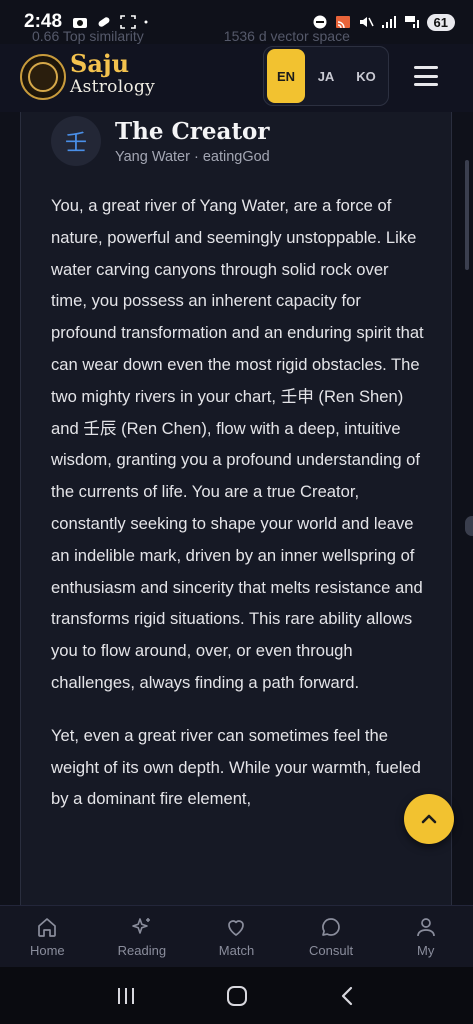 This screenshot has height=1024, width=473. I want to click on cast-icon, so click(342, 22).